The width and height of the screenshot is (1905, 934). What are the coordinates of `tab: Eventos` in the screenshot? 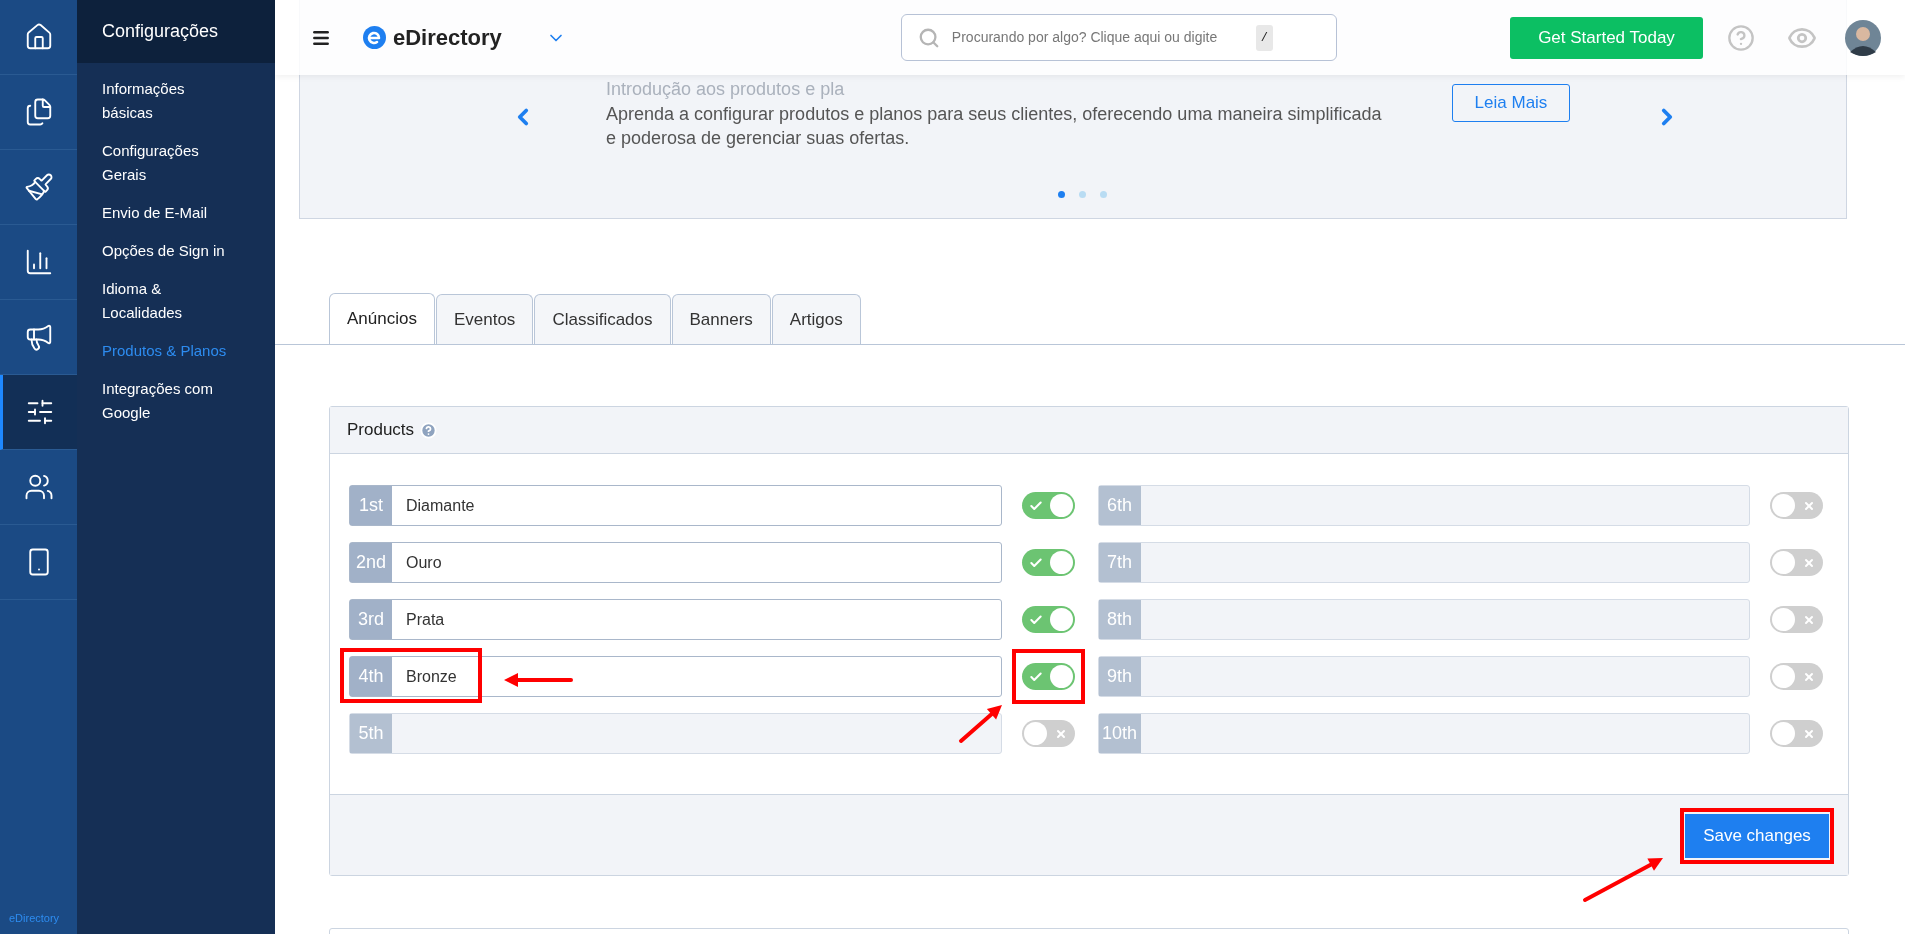 It's located at (484, 319).